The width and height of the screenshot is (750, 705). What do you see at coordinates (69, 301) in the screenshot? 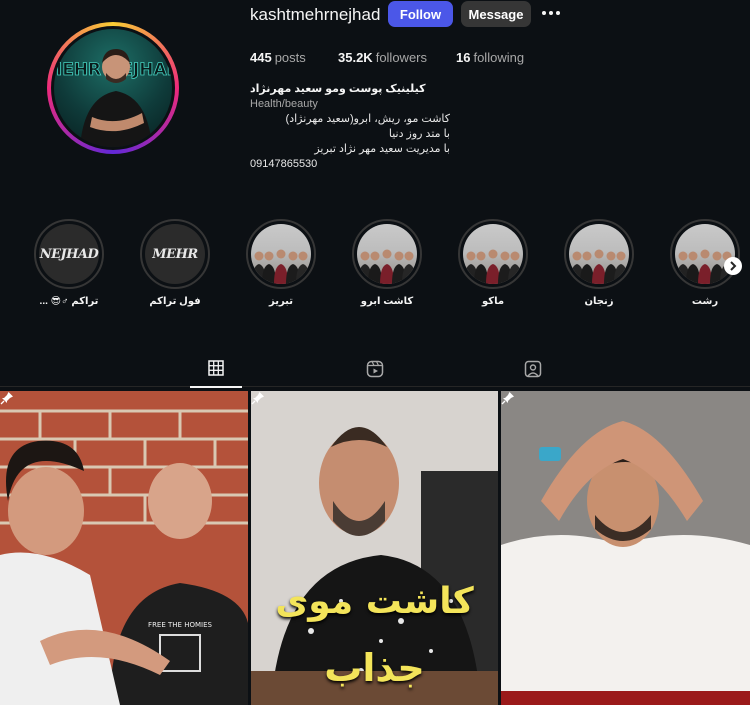
I see `highlight-label: ... 😎♂ تراکم` at bounding box center [69, 301].